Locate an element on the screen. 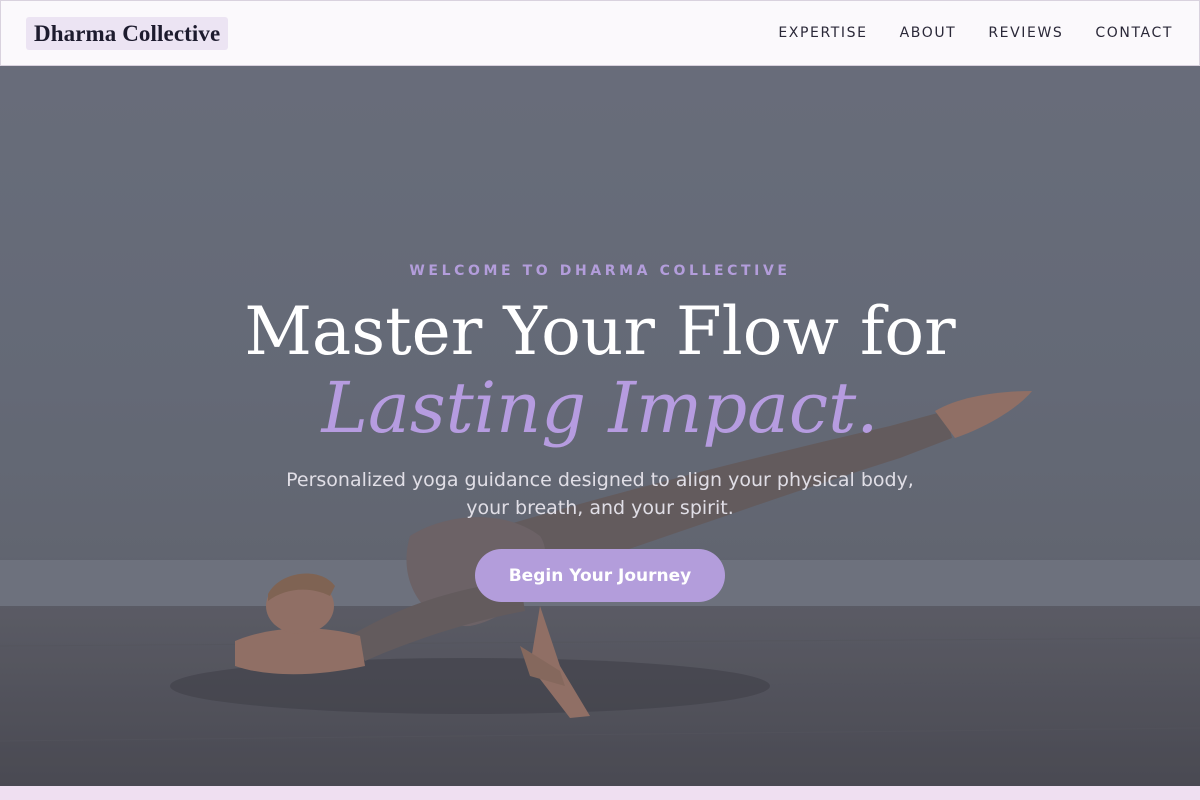 This screenshot has height=800, width=1200. hero-headline: Master Your Flow for is located at coordinates (600, 331).